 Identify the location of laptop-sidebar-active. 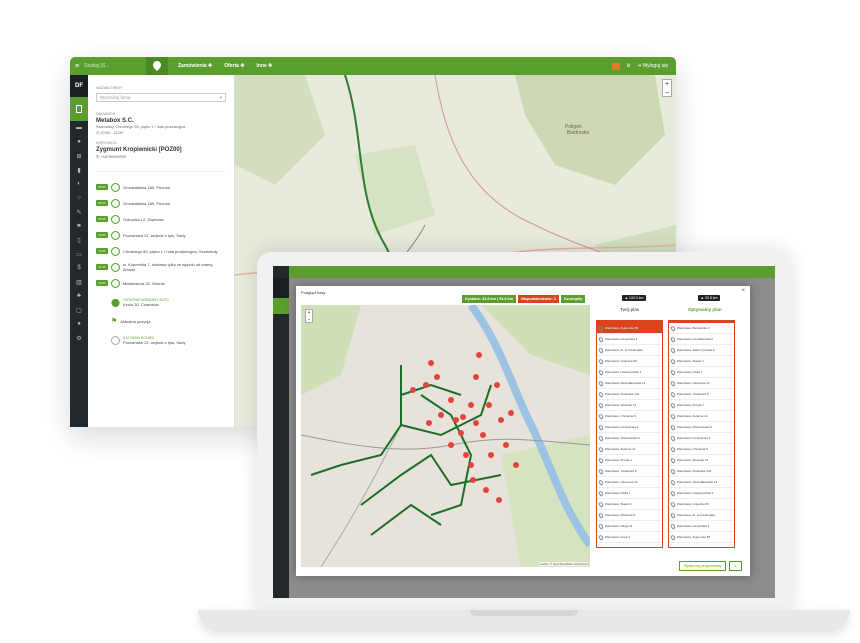
(281, 306).